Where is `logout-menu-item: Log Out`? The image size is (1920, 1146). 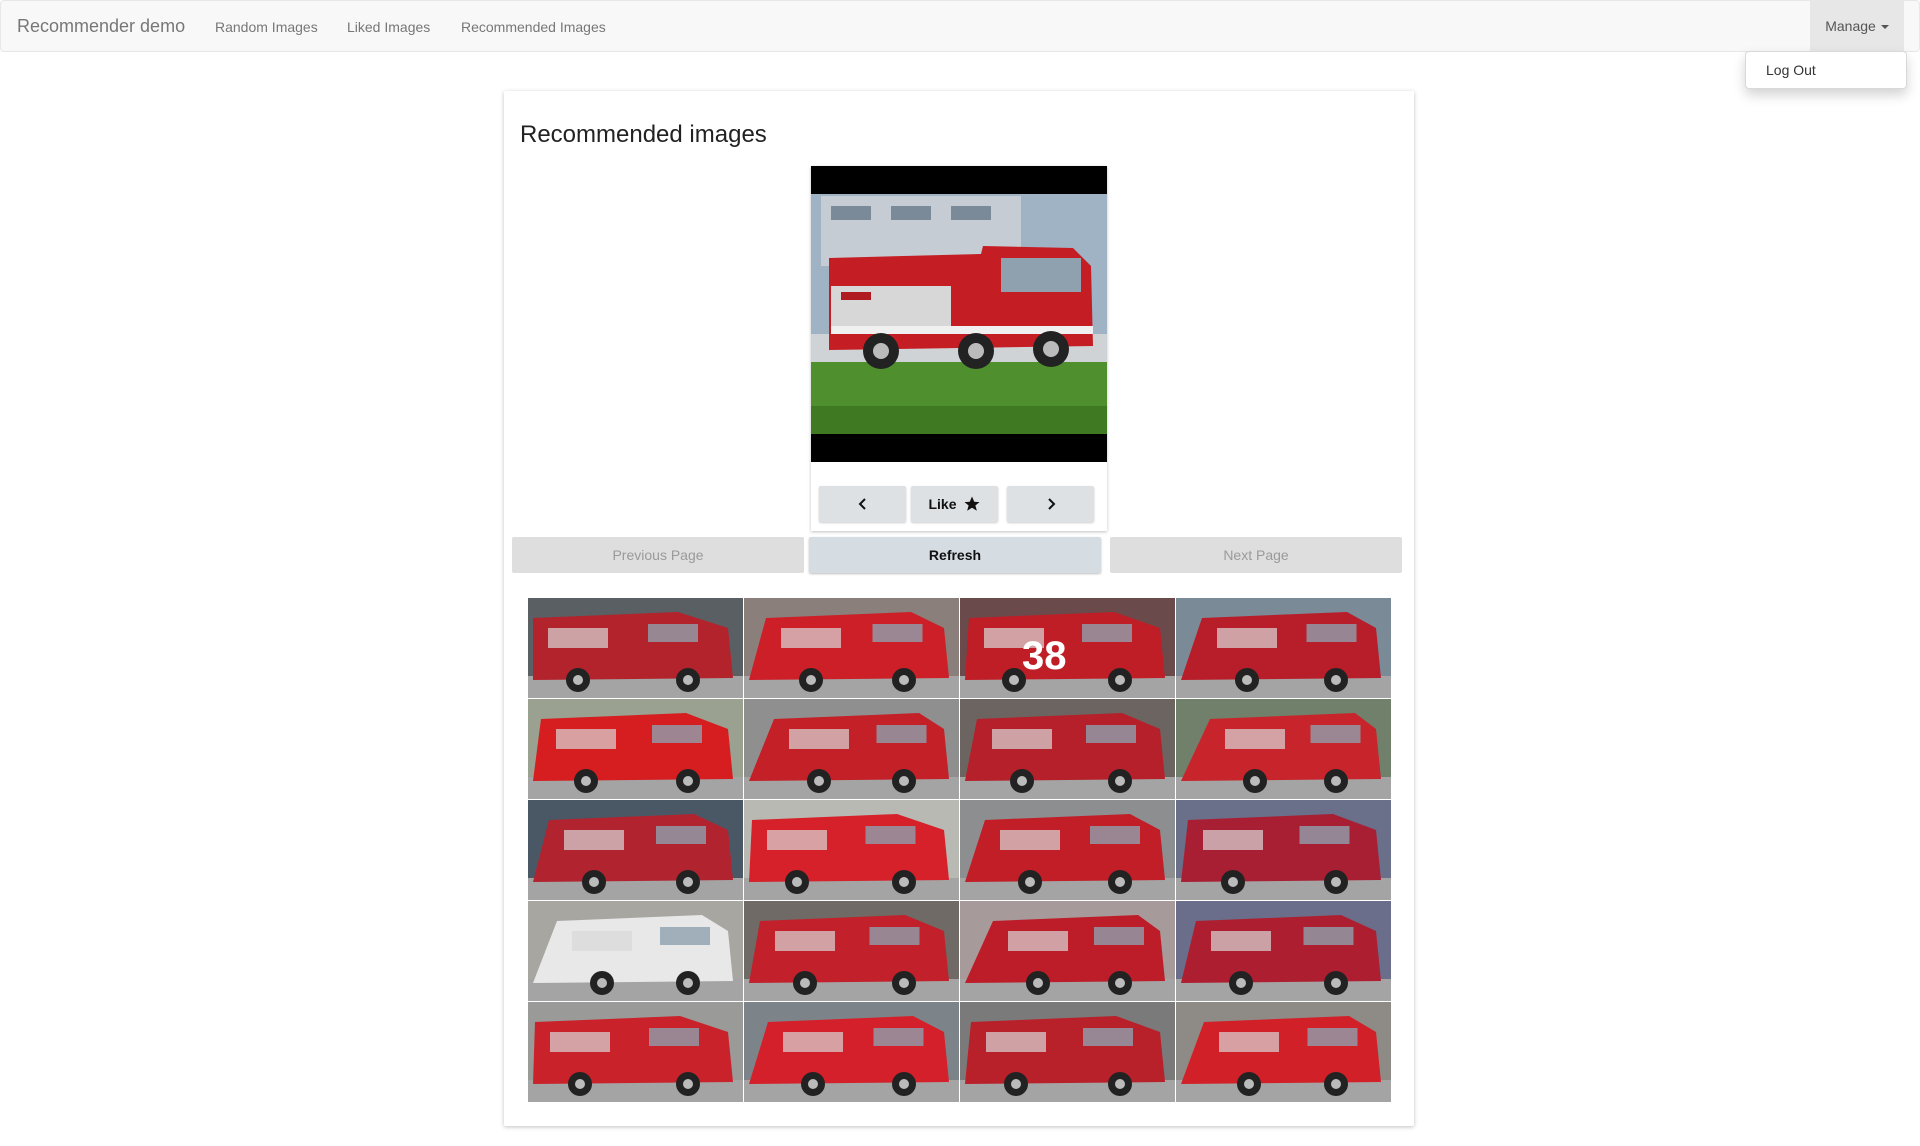
logout-menu-item: Log Out is located at coordinates (1791, 70).